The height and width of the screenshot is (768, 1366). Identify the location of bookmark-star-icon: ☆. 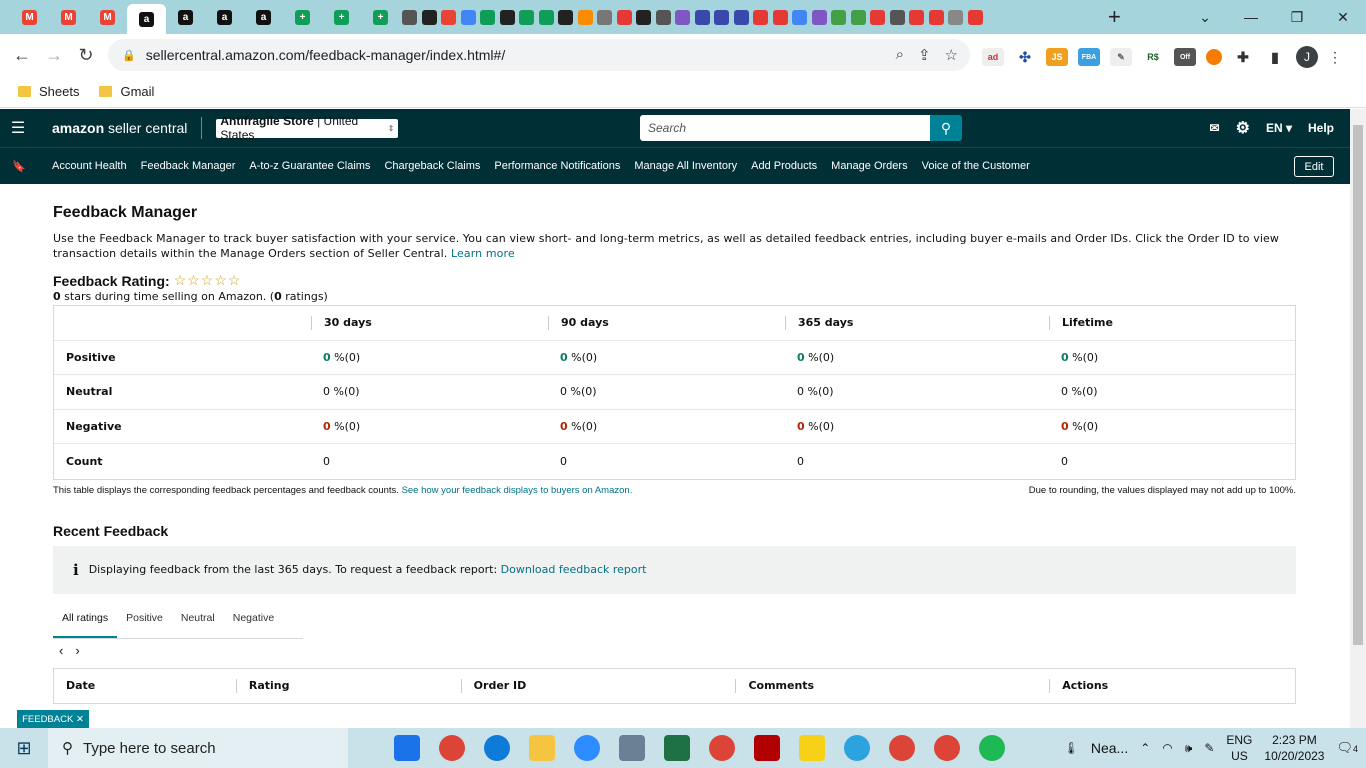
(951, 55).